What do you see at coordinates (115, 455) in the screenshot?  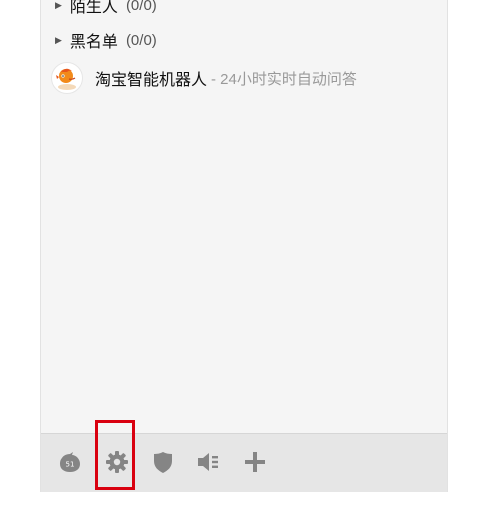 I see `highlight-box` at bounding box center [115, 455].